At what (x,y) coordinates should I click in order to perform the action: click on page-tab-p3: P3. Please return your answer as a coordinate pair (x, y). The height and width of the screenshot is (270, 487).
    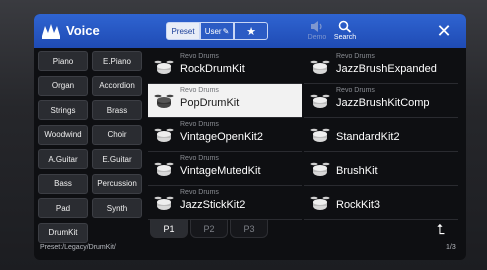
    Looking at the image, I should click on (249, 228).